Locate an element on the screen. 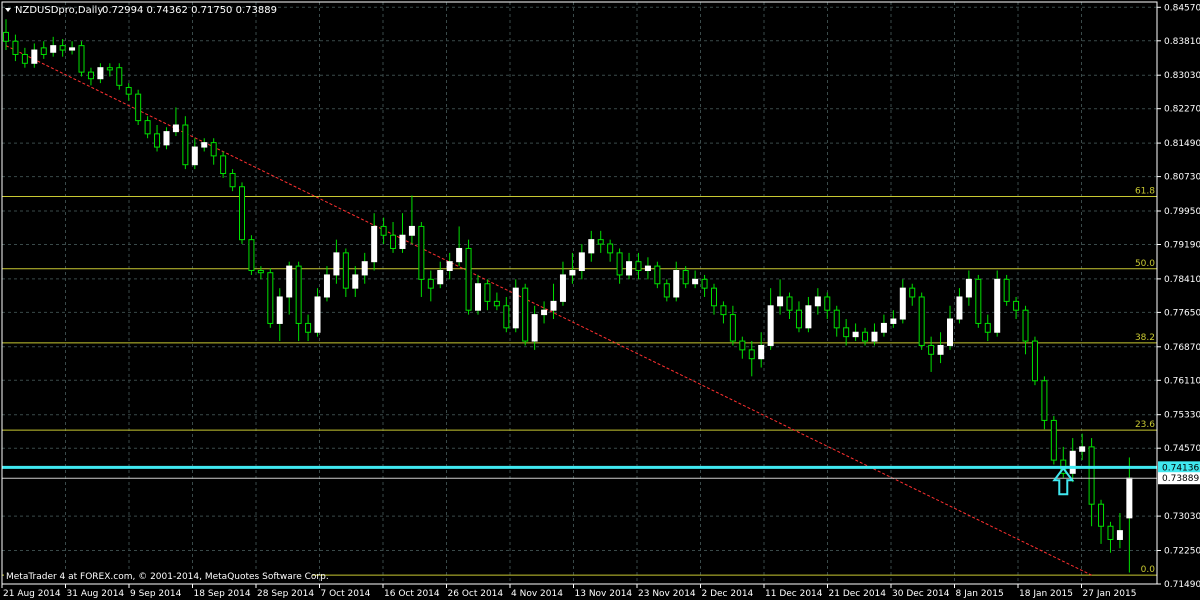 The image size is (1200, 600). support-price-label: 0.74136 is located at coordinates (1180, 468).